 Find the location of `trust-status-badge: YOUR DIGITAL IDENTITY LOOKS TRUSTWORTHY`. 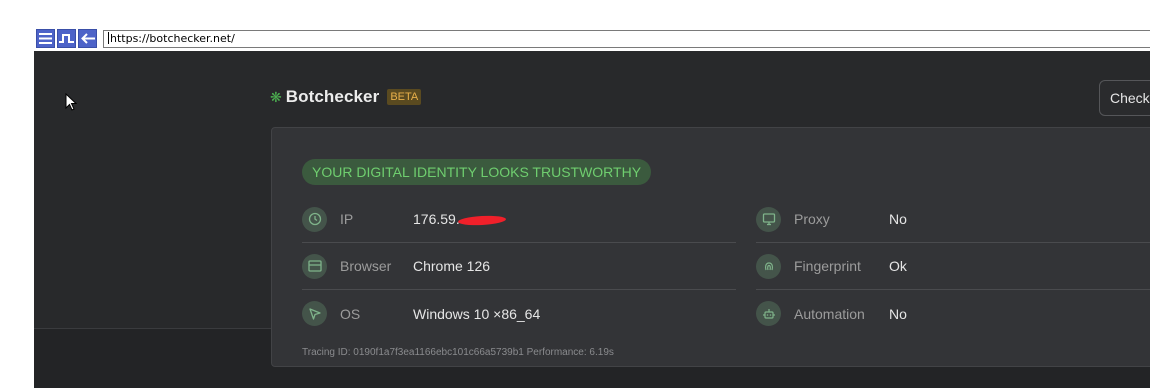

trust-status-badge: YOUR DIGITAL IDENTITY LOOKS TRUSTWORTHY is located at coordinates (477, 172).